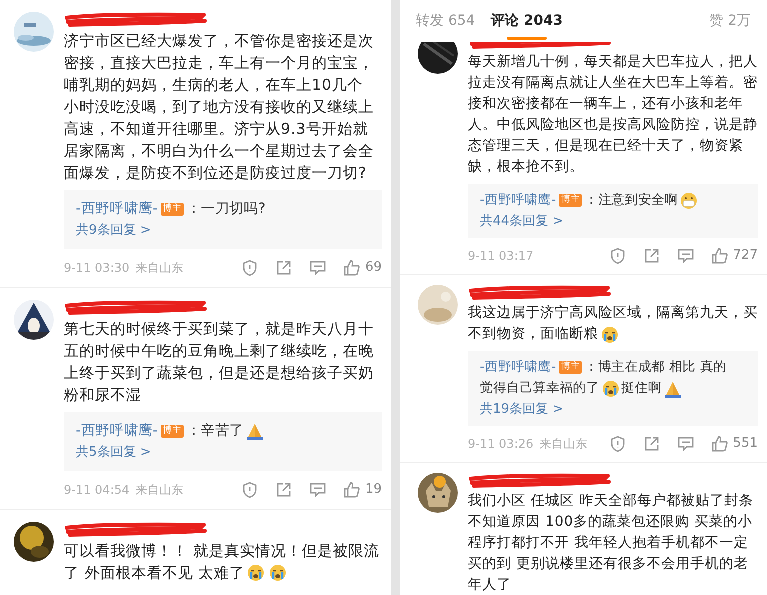  I want to click on comment-text: 面爆发，是防疫不到位还是防疫过度一刀切?, so click(215, 173).